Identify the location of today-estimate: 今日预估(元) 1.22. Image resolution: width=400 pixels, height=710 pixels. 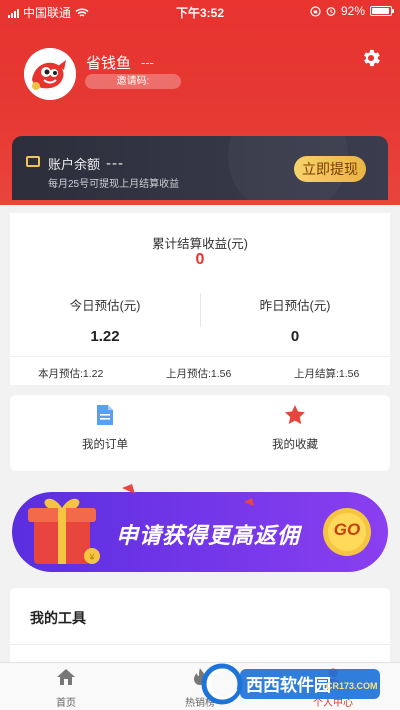
(105, 320).